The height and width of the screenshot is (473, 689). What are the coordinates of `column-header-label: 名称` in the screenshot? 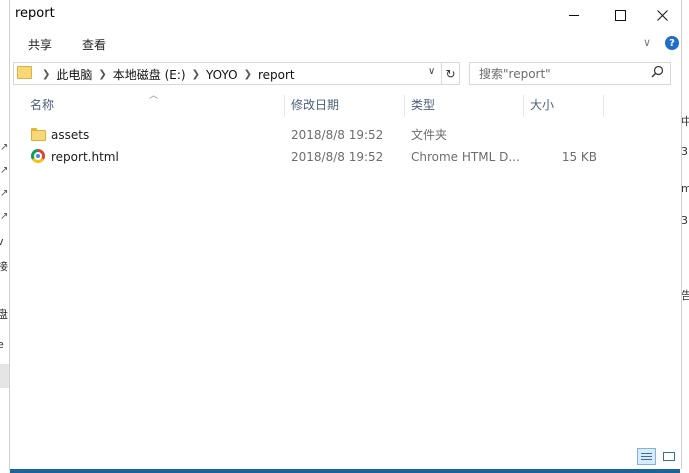 It's located at (42, 105).